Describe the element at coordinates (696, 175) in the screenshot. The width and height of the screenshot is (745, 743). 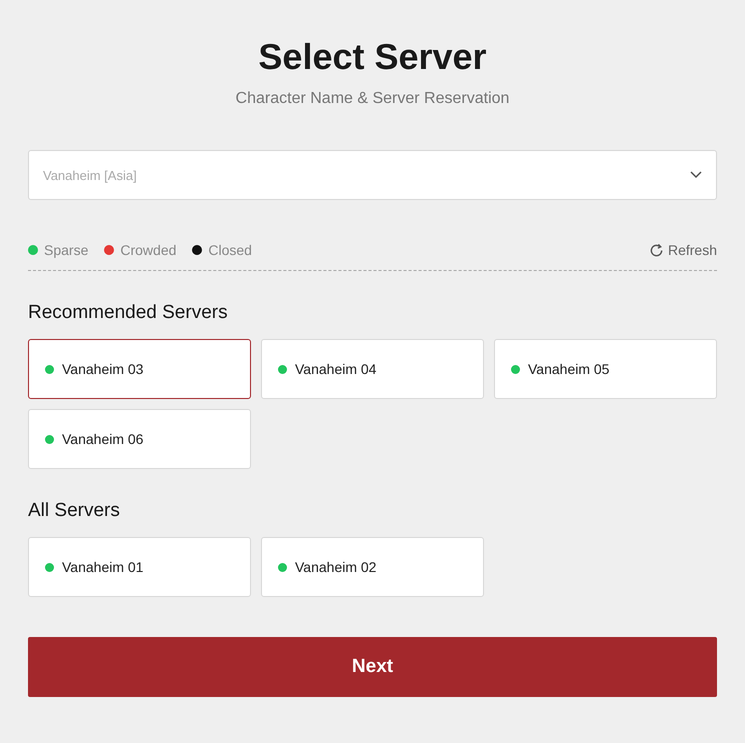
I see `chevron-down-icon` at that location.